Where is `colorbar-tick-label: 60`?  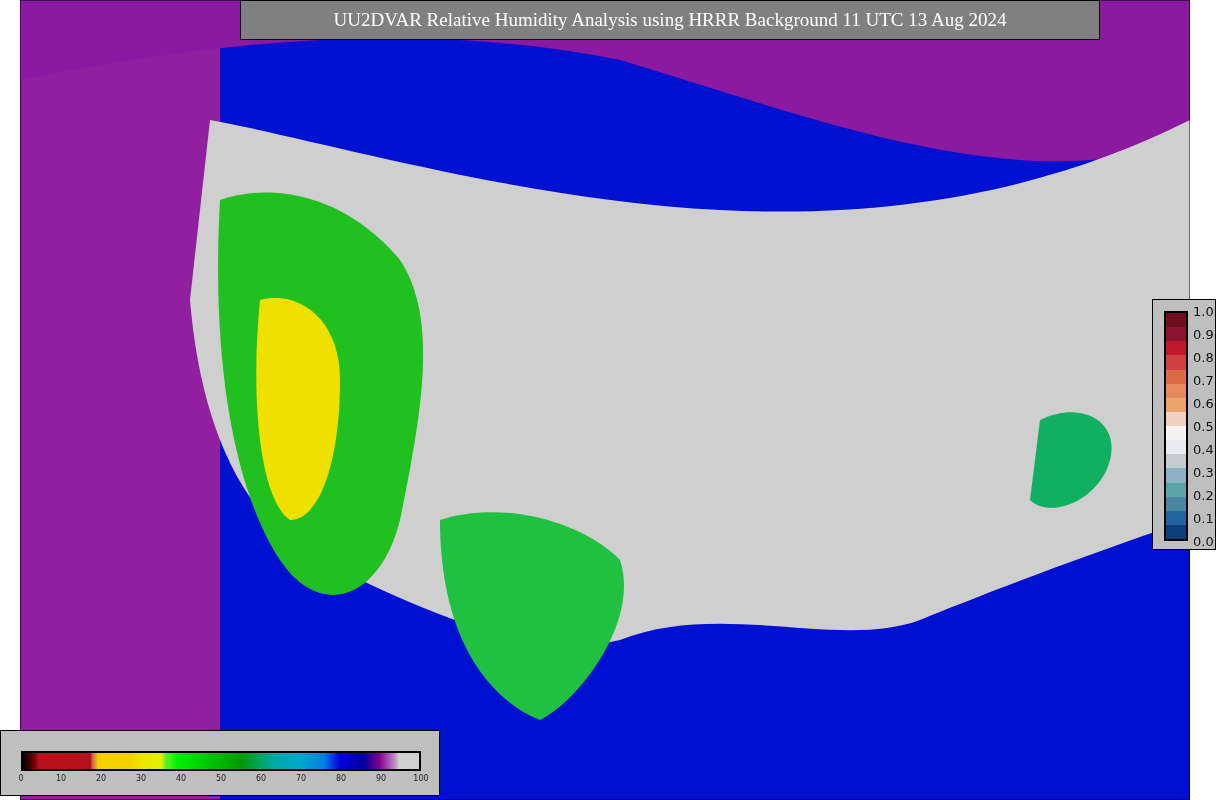 colorbar-tick-label: 60 is located at coordinates (261, 779).